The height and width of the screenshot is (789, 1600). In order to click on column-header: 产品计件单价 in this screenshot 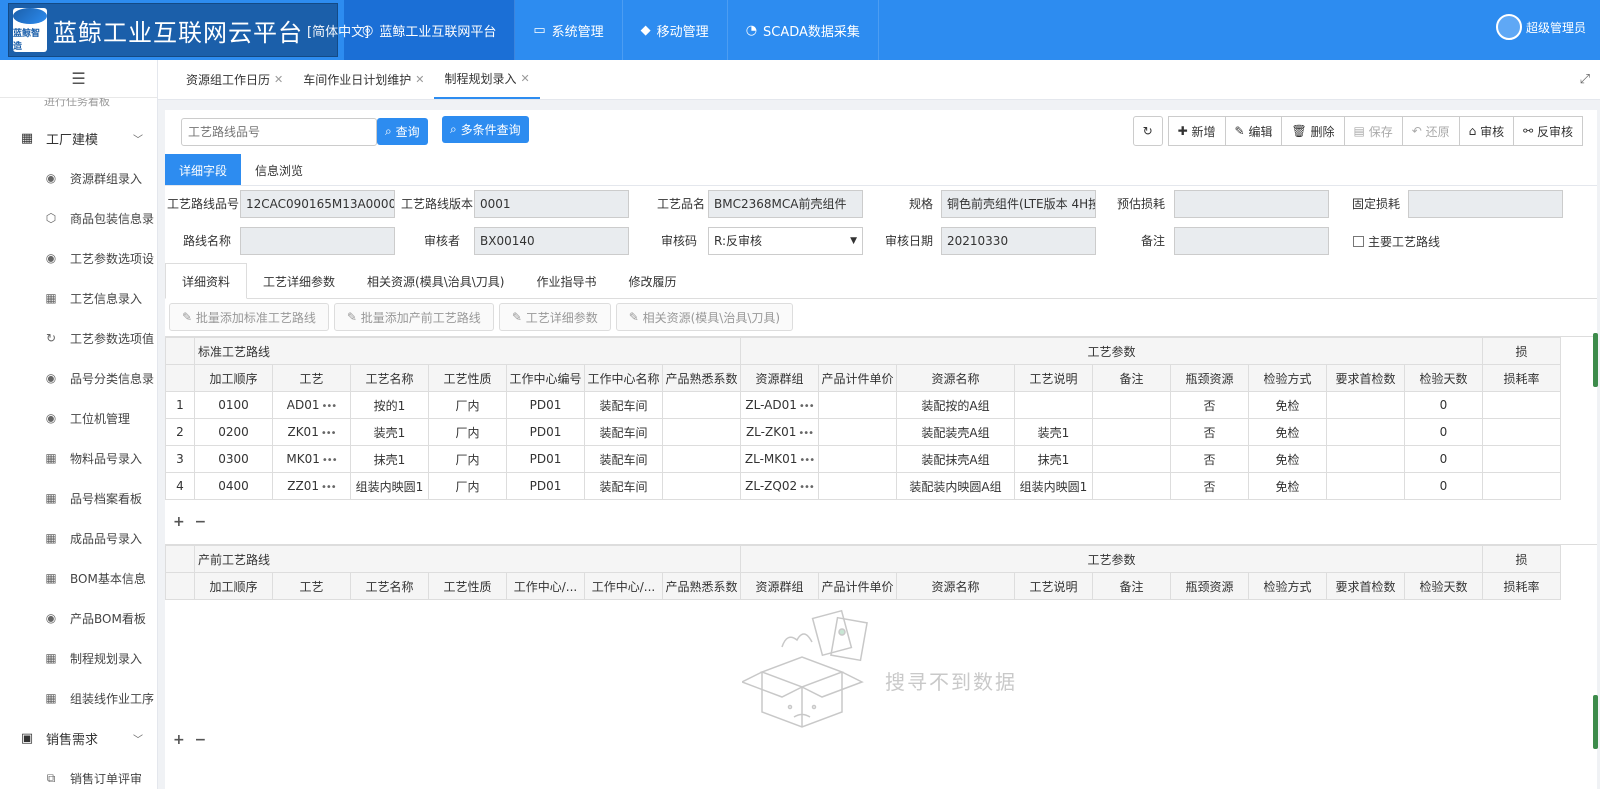, I will do `click(857, 586)`.